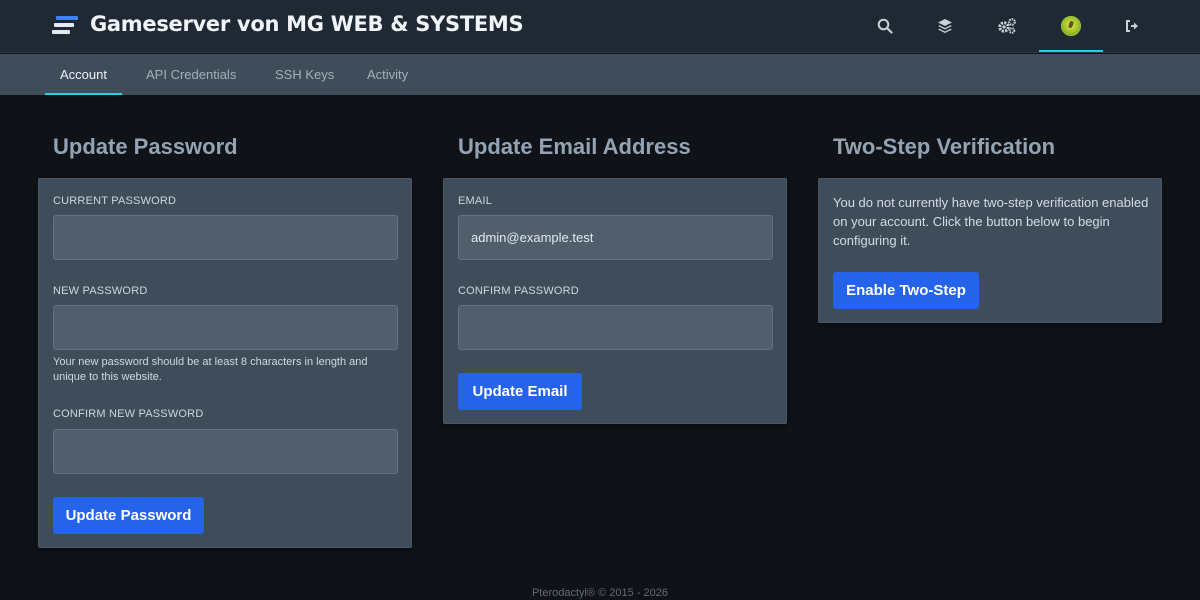 The height and width of the screenshot is (600, 1200). I want to click on update-email-button: Update Email, so click(520, 391).